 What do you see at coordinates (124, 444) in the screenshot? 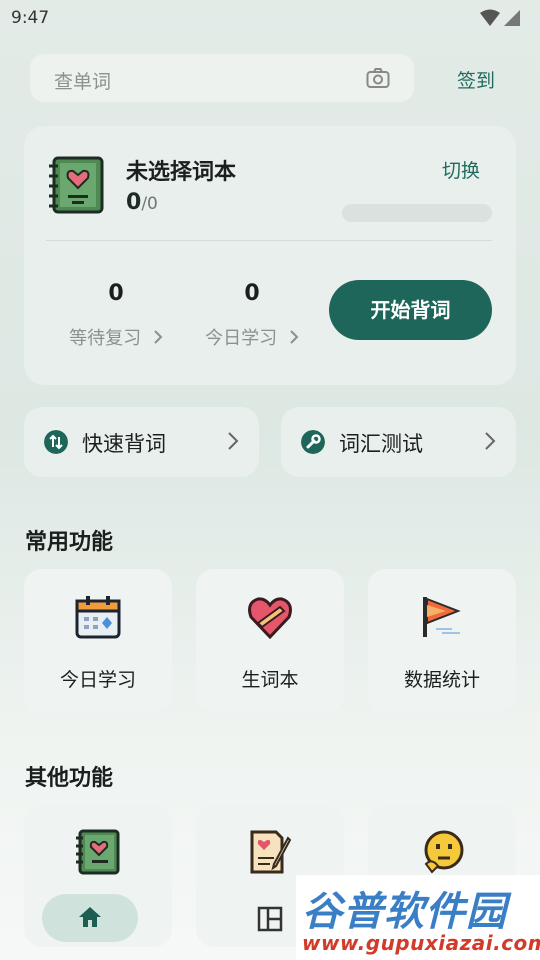
I see `quick-study-label: 快速背词` at bounding box center [124, 444].